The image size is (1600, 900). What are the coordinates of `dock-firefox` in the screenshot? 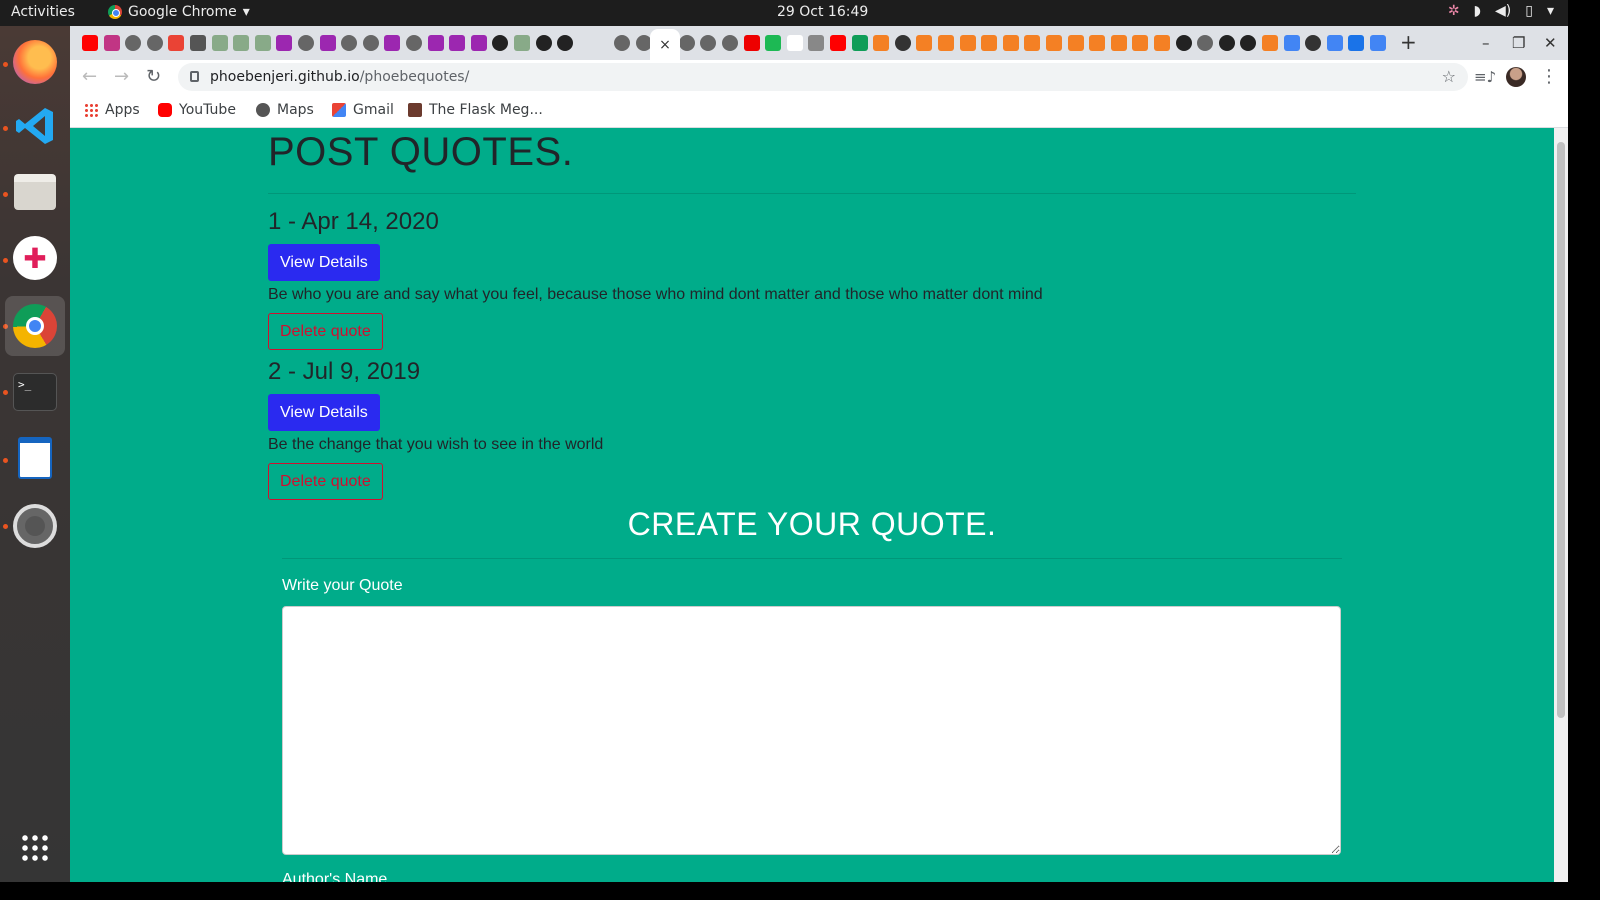 It's located at (35, 62).